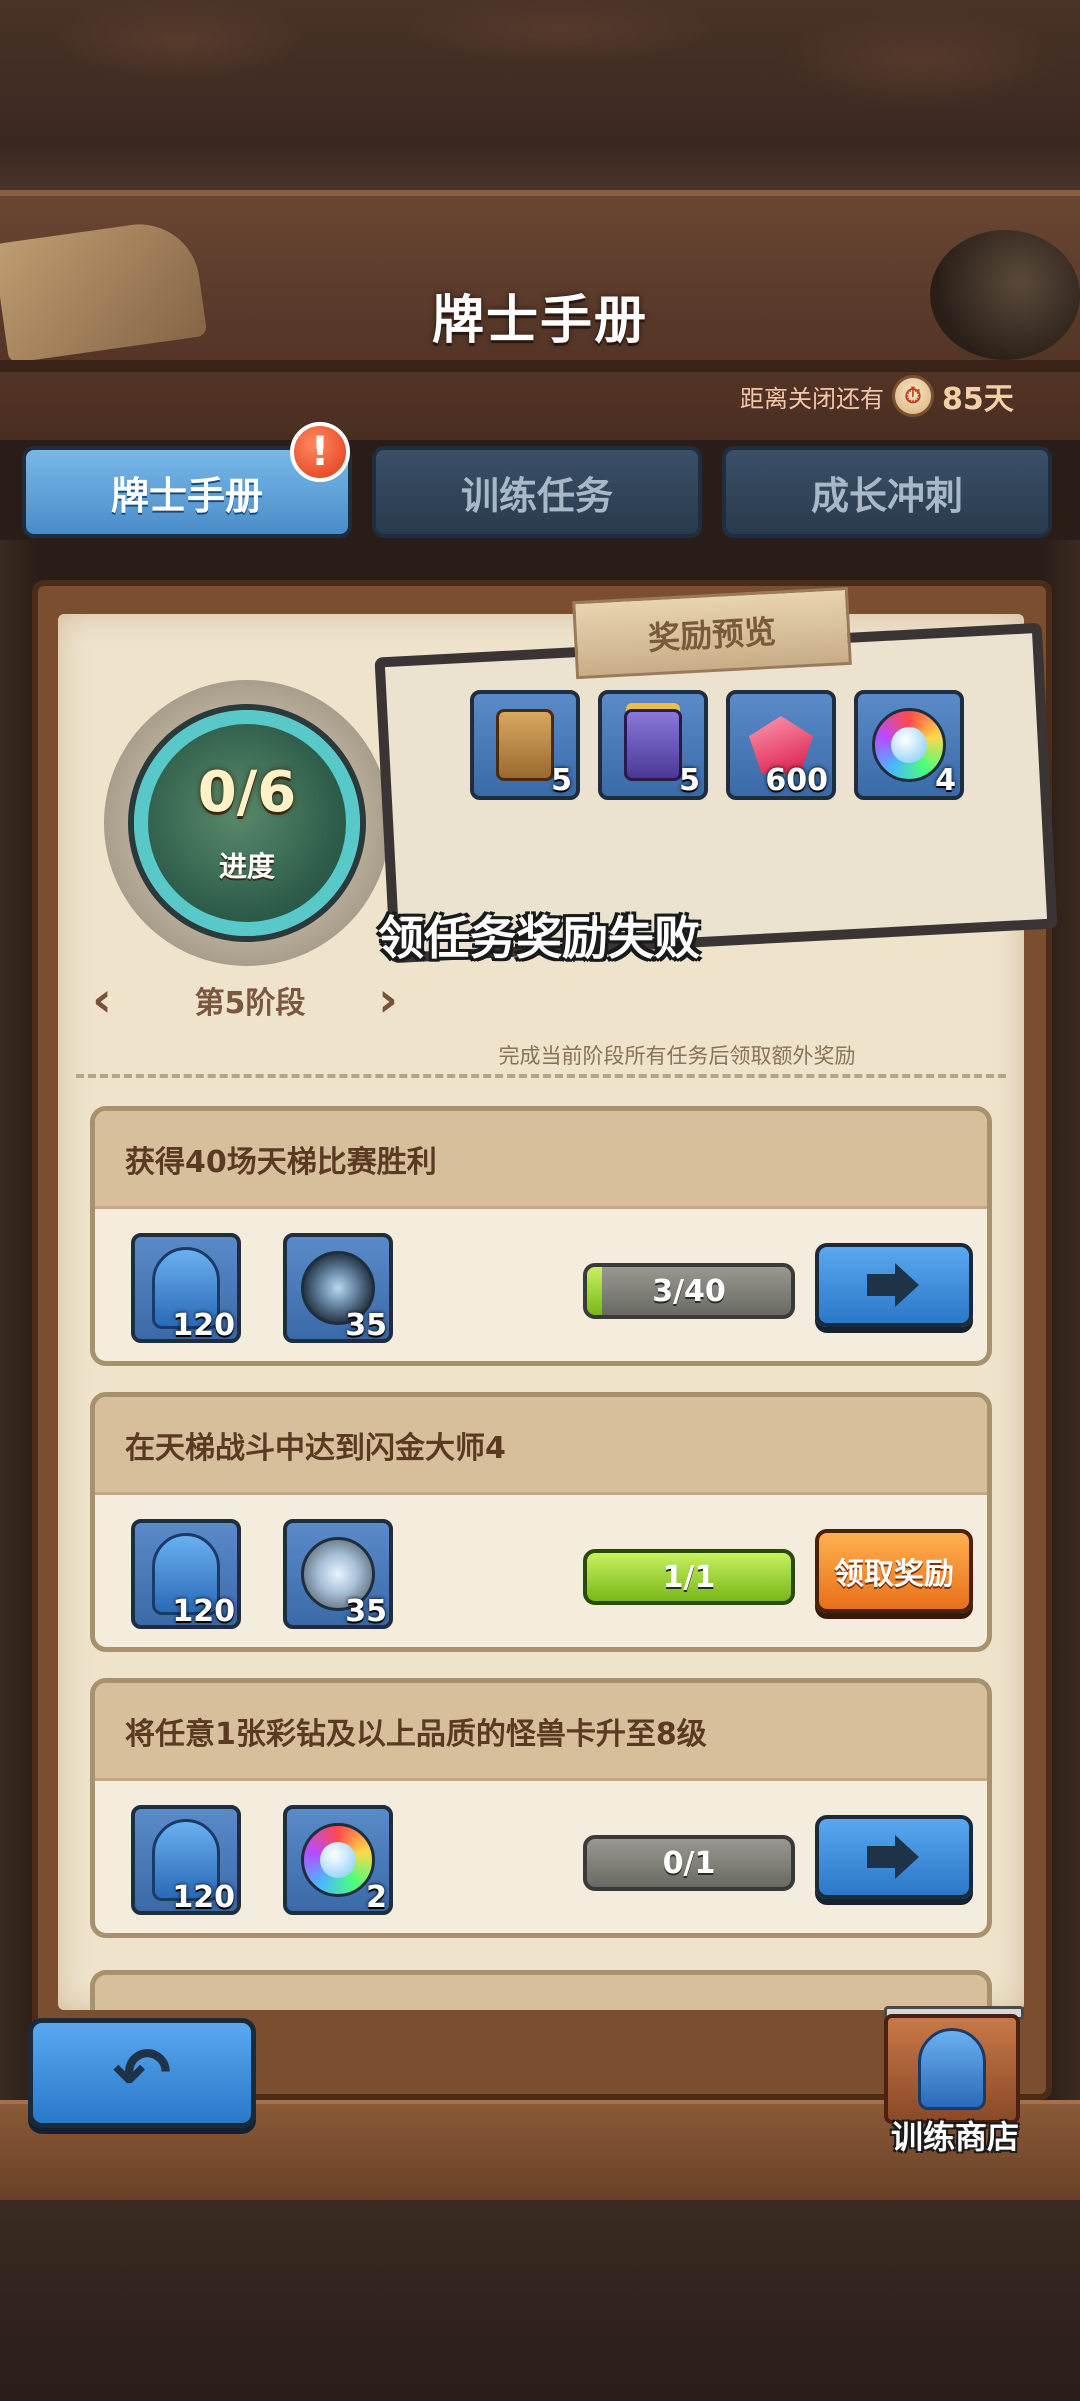  I want to click on back-arrow-icon: ↶, so click(142, 2073).